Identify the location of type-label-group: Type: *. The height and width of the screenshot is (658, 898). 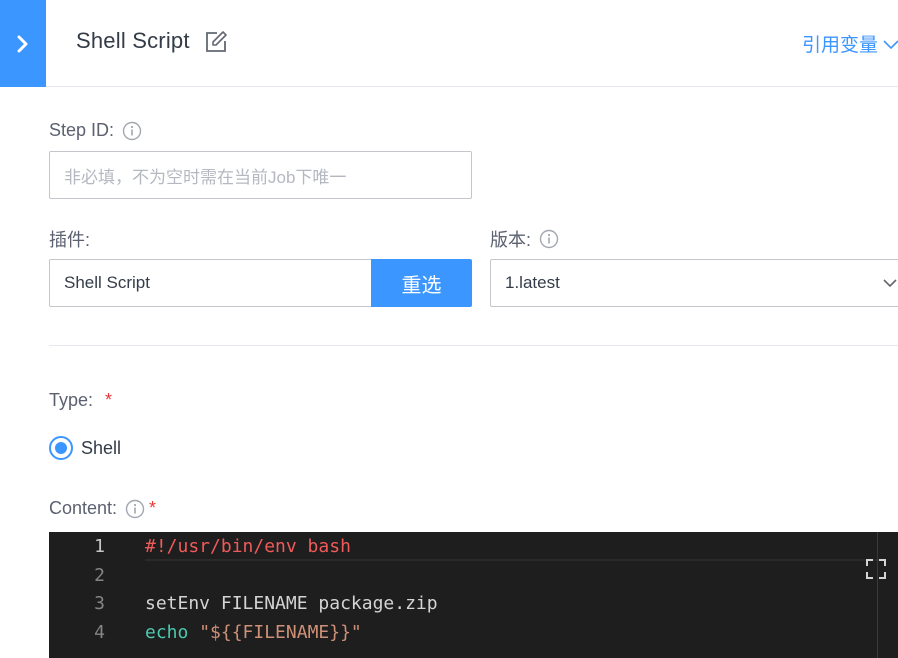
(80, 400).